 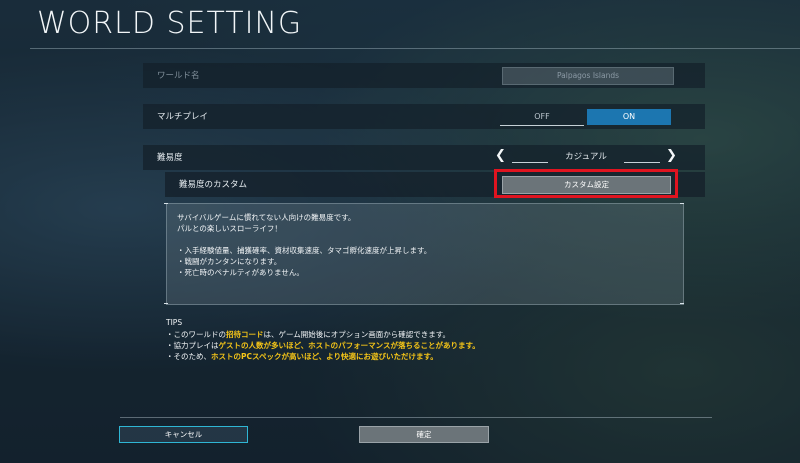 What do you see at coordinates (642, 162) in the screenshot?
I see `difficulty-underline-right` at bounding box center [642, 162].